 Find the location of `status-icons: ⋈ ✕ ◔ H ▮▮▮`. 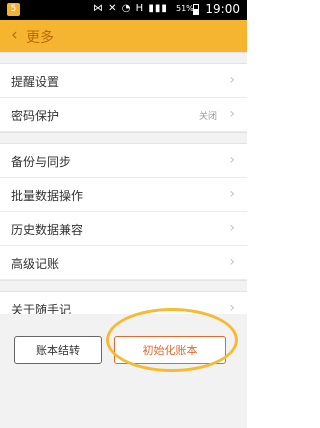

status-icons: ⋈ ✕ ◔ H ▮▮▮ is located at coordinates (130, 8).